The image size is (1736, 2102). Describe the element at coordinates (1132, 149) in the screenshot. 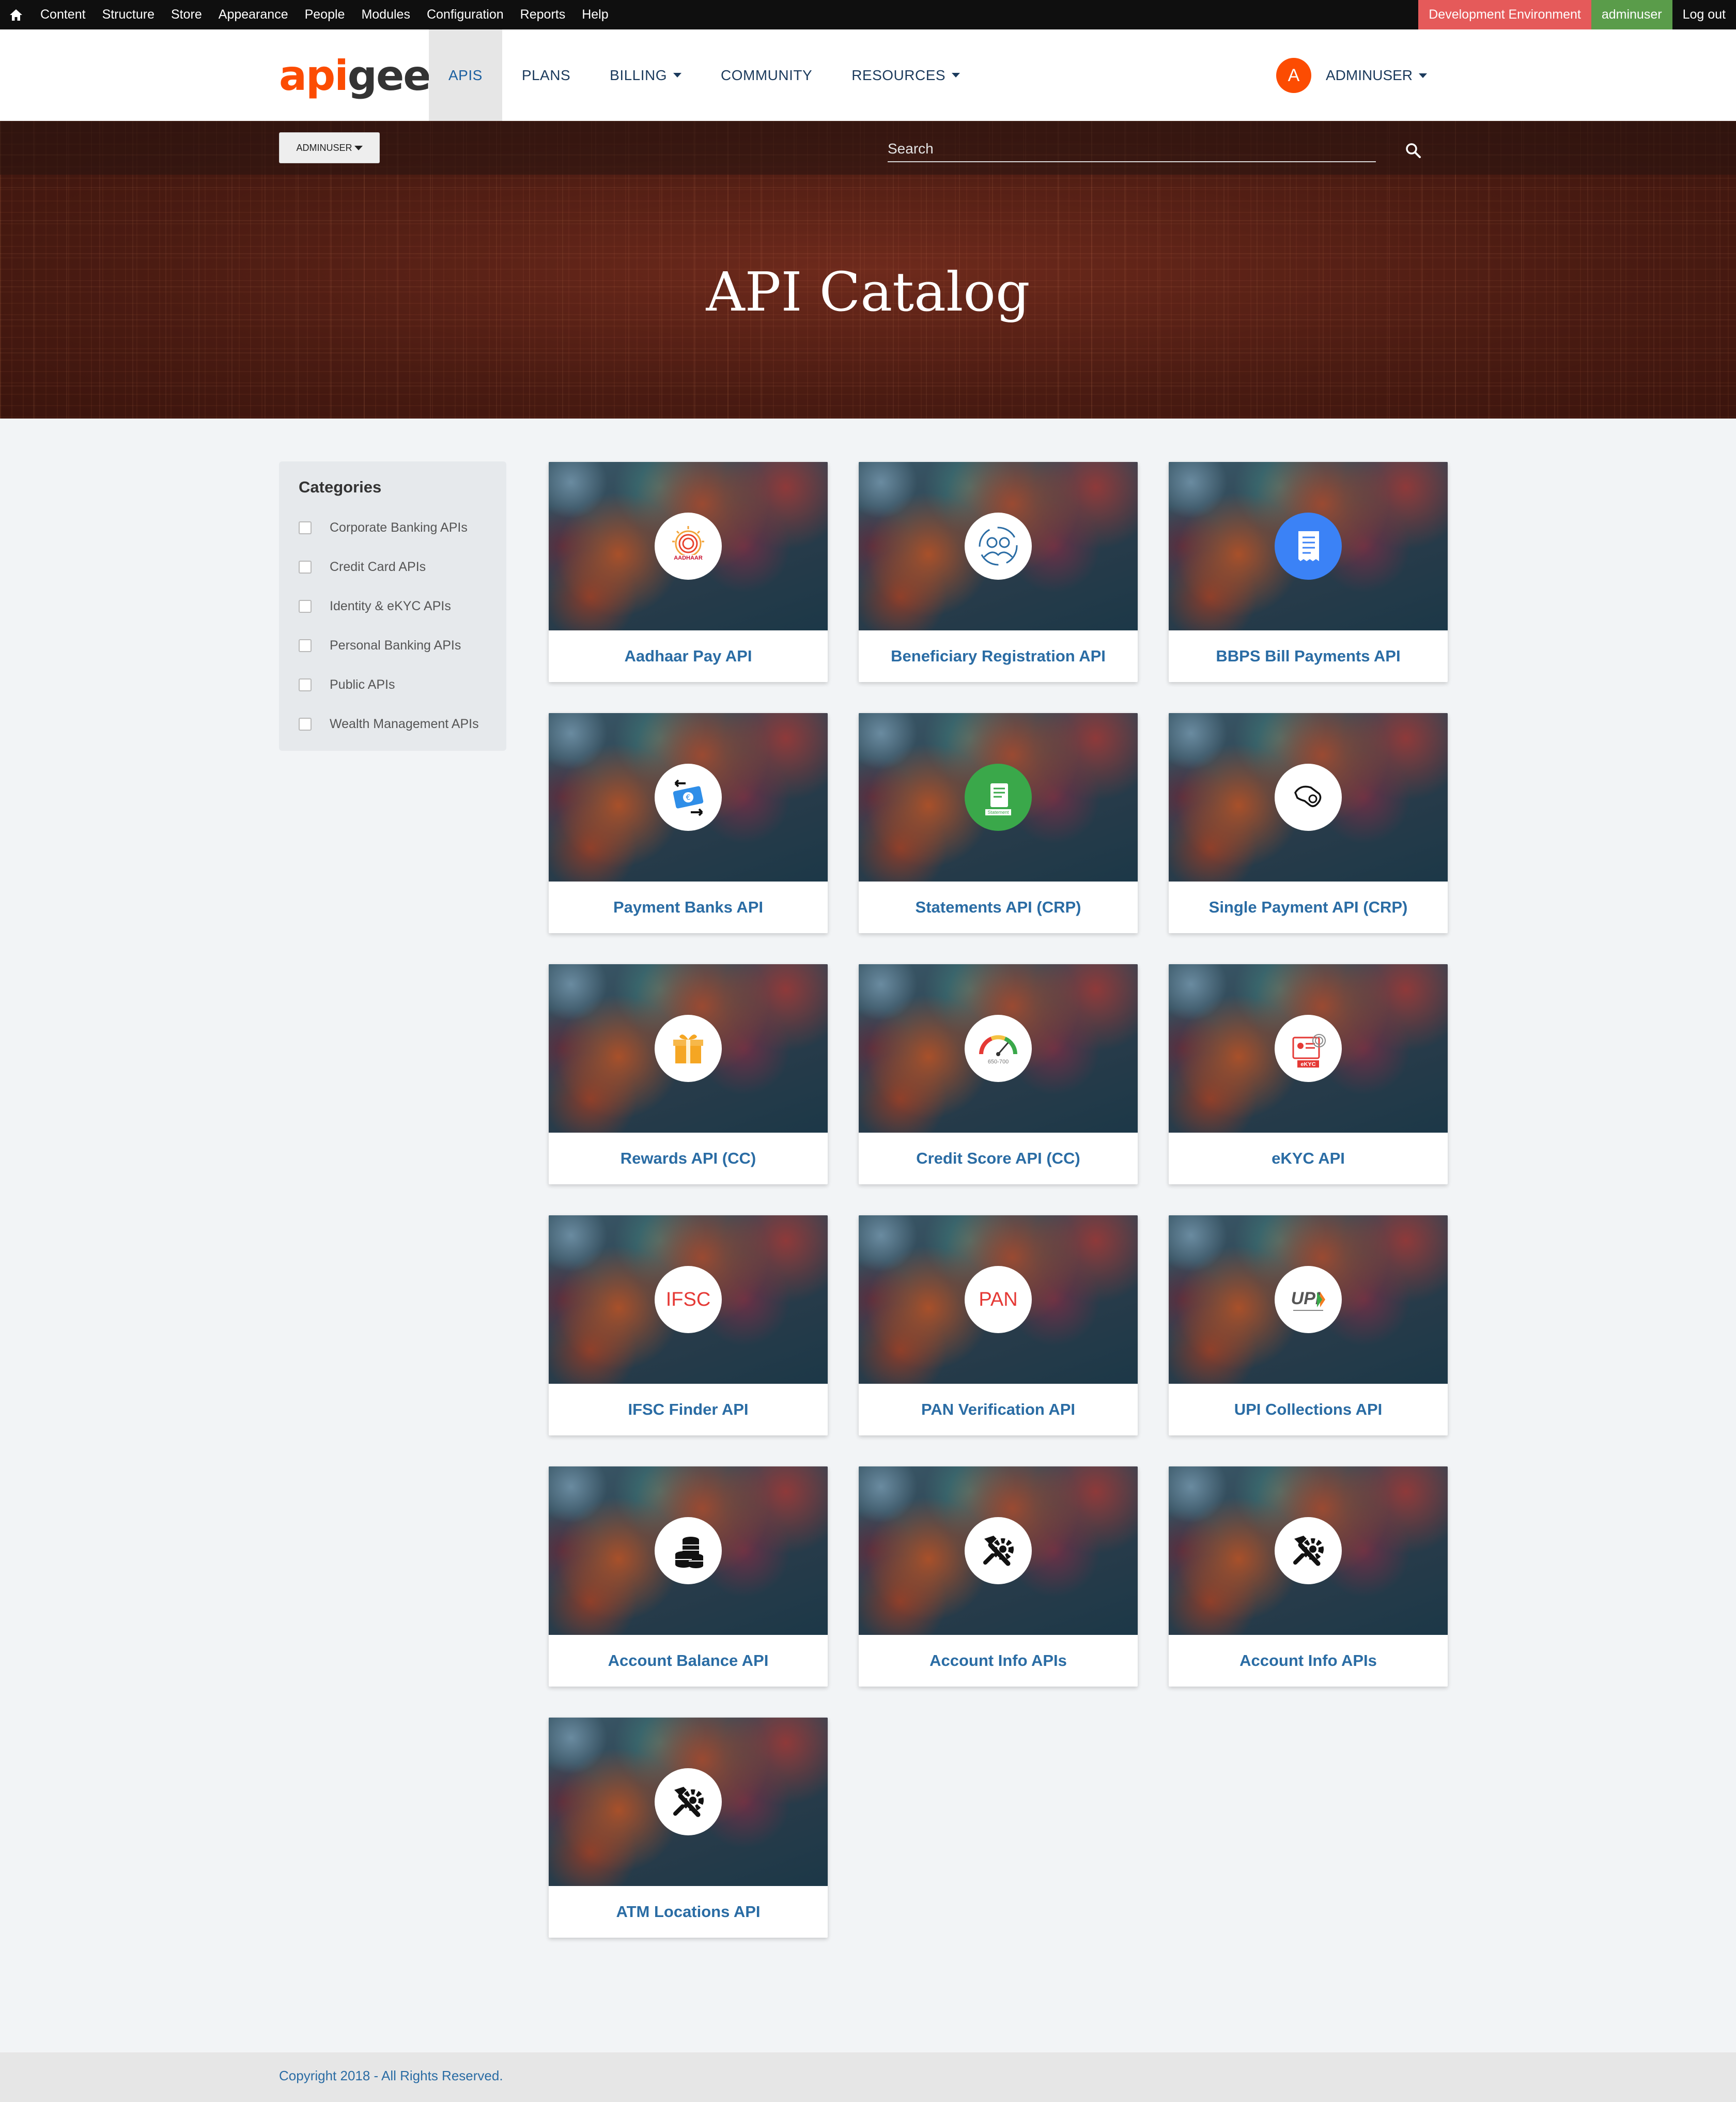

I see `search-input` at that location.